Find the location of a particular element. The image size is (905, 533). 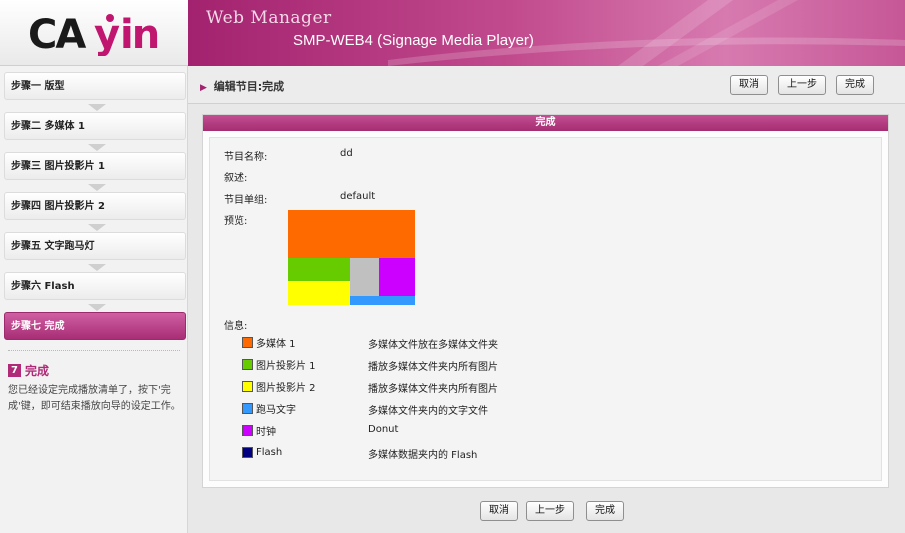

app-title: Web Manager is located at coordinates (269, 18).